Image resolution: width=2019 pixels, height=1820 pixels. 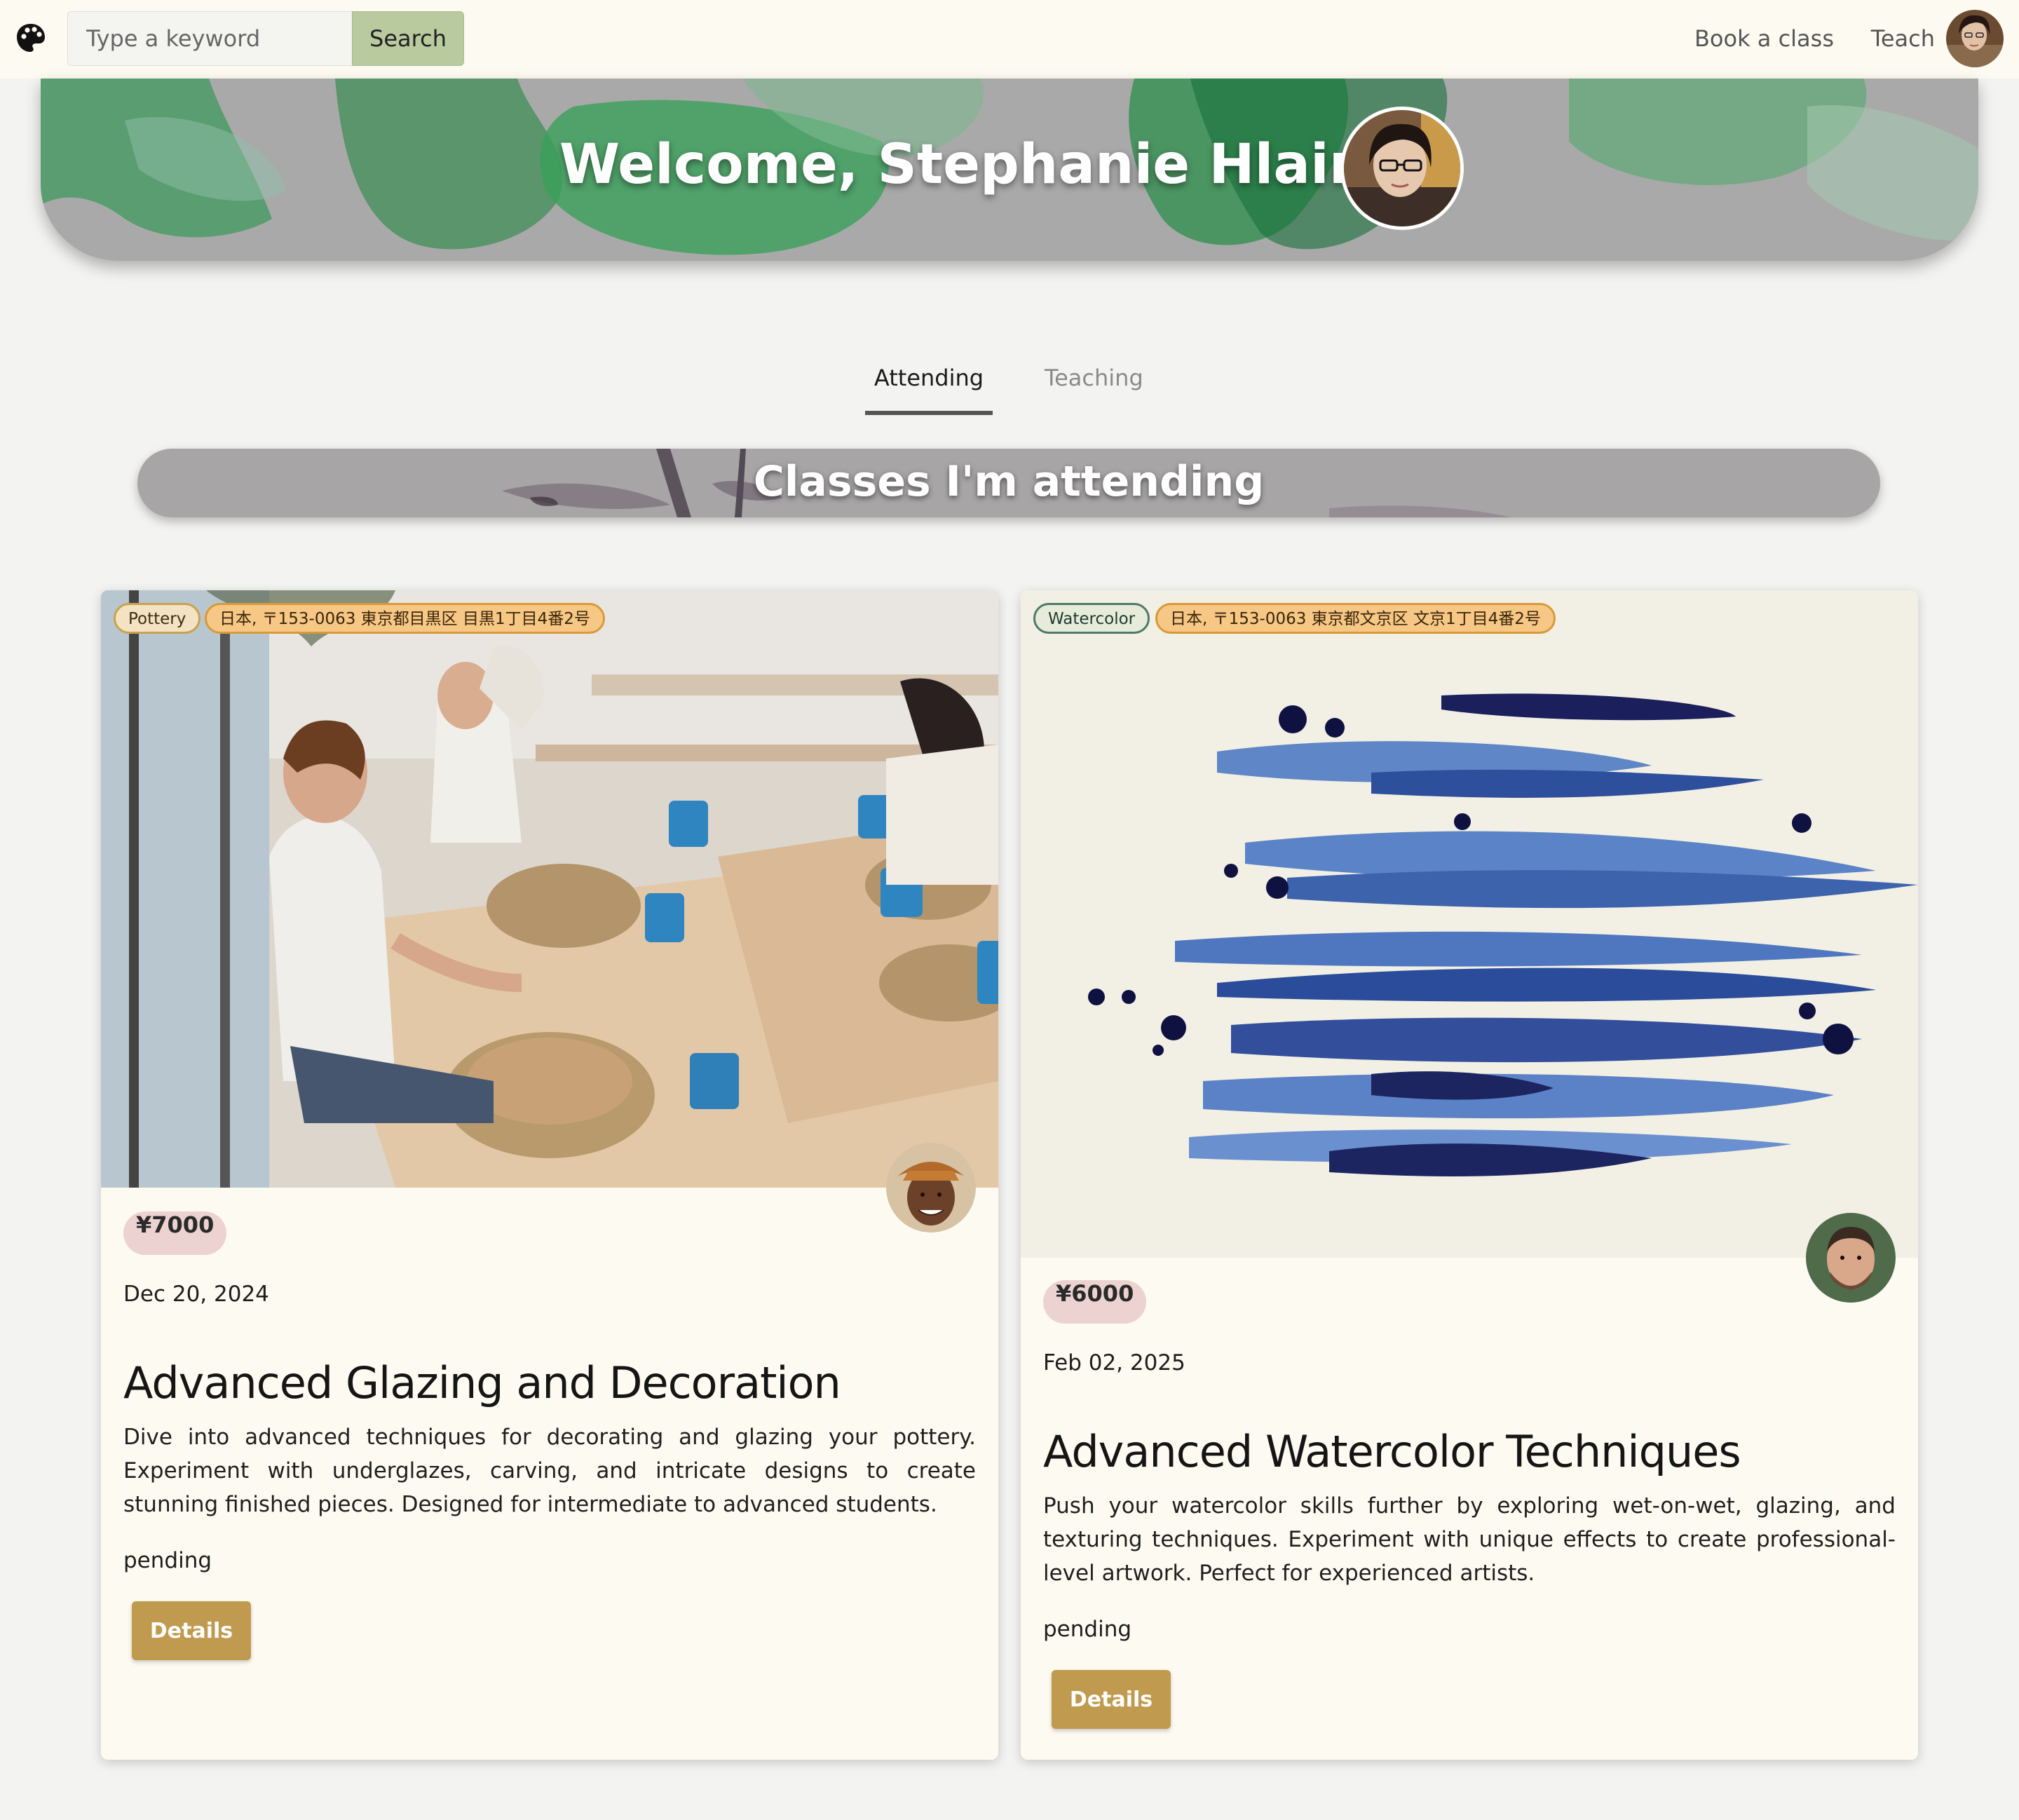 What do you see at coordinates (1392, 1451) in the screenshot?
I see `class-title: Advanced Watercolor Techniques` at bounding box center [1392, 1451].